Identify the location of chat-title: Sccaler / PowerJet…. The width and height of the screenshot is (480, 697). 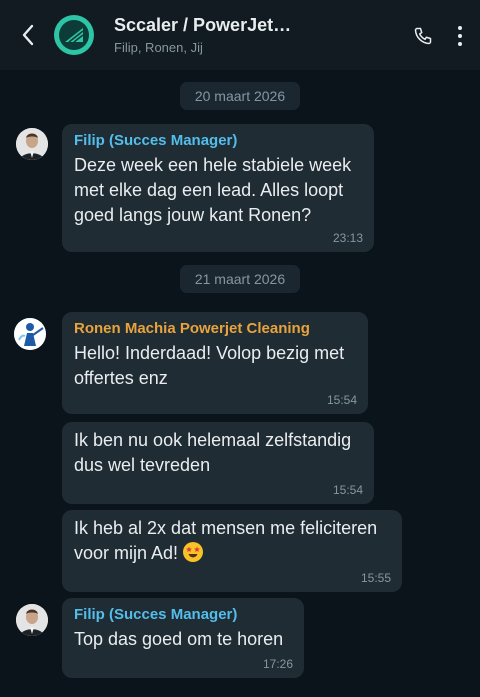
(203, 25).